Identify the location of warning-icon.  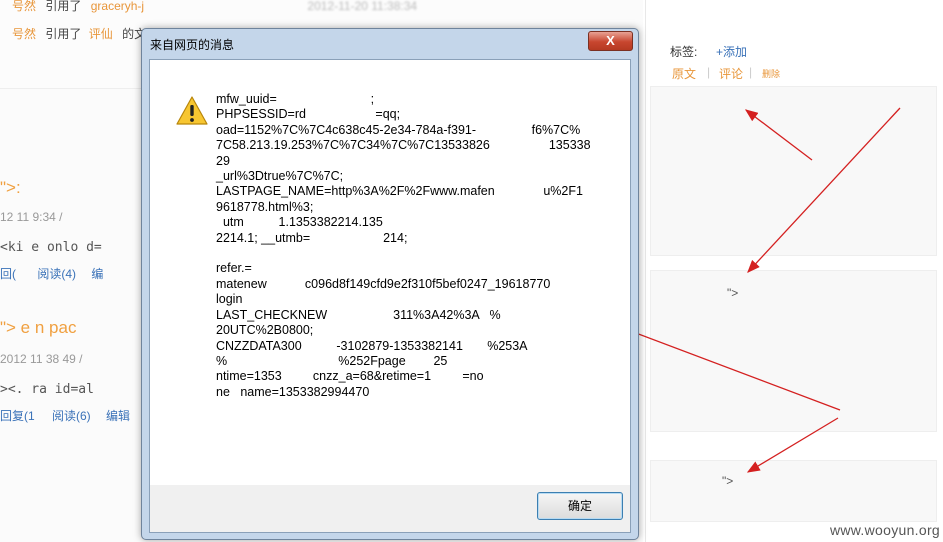
(192, 110).